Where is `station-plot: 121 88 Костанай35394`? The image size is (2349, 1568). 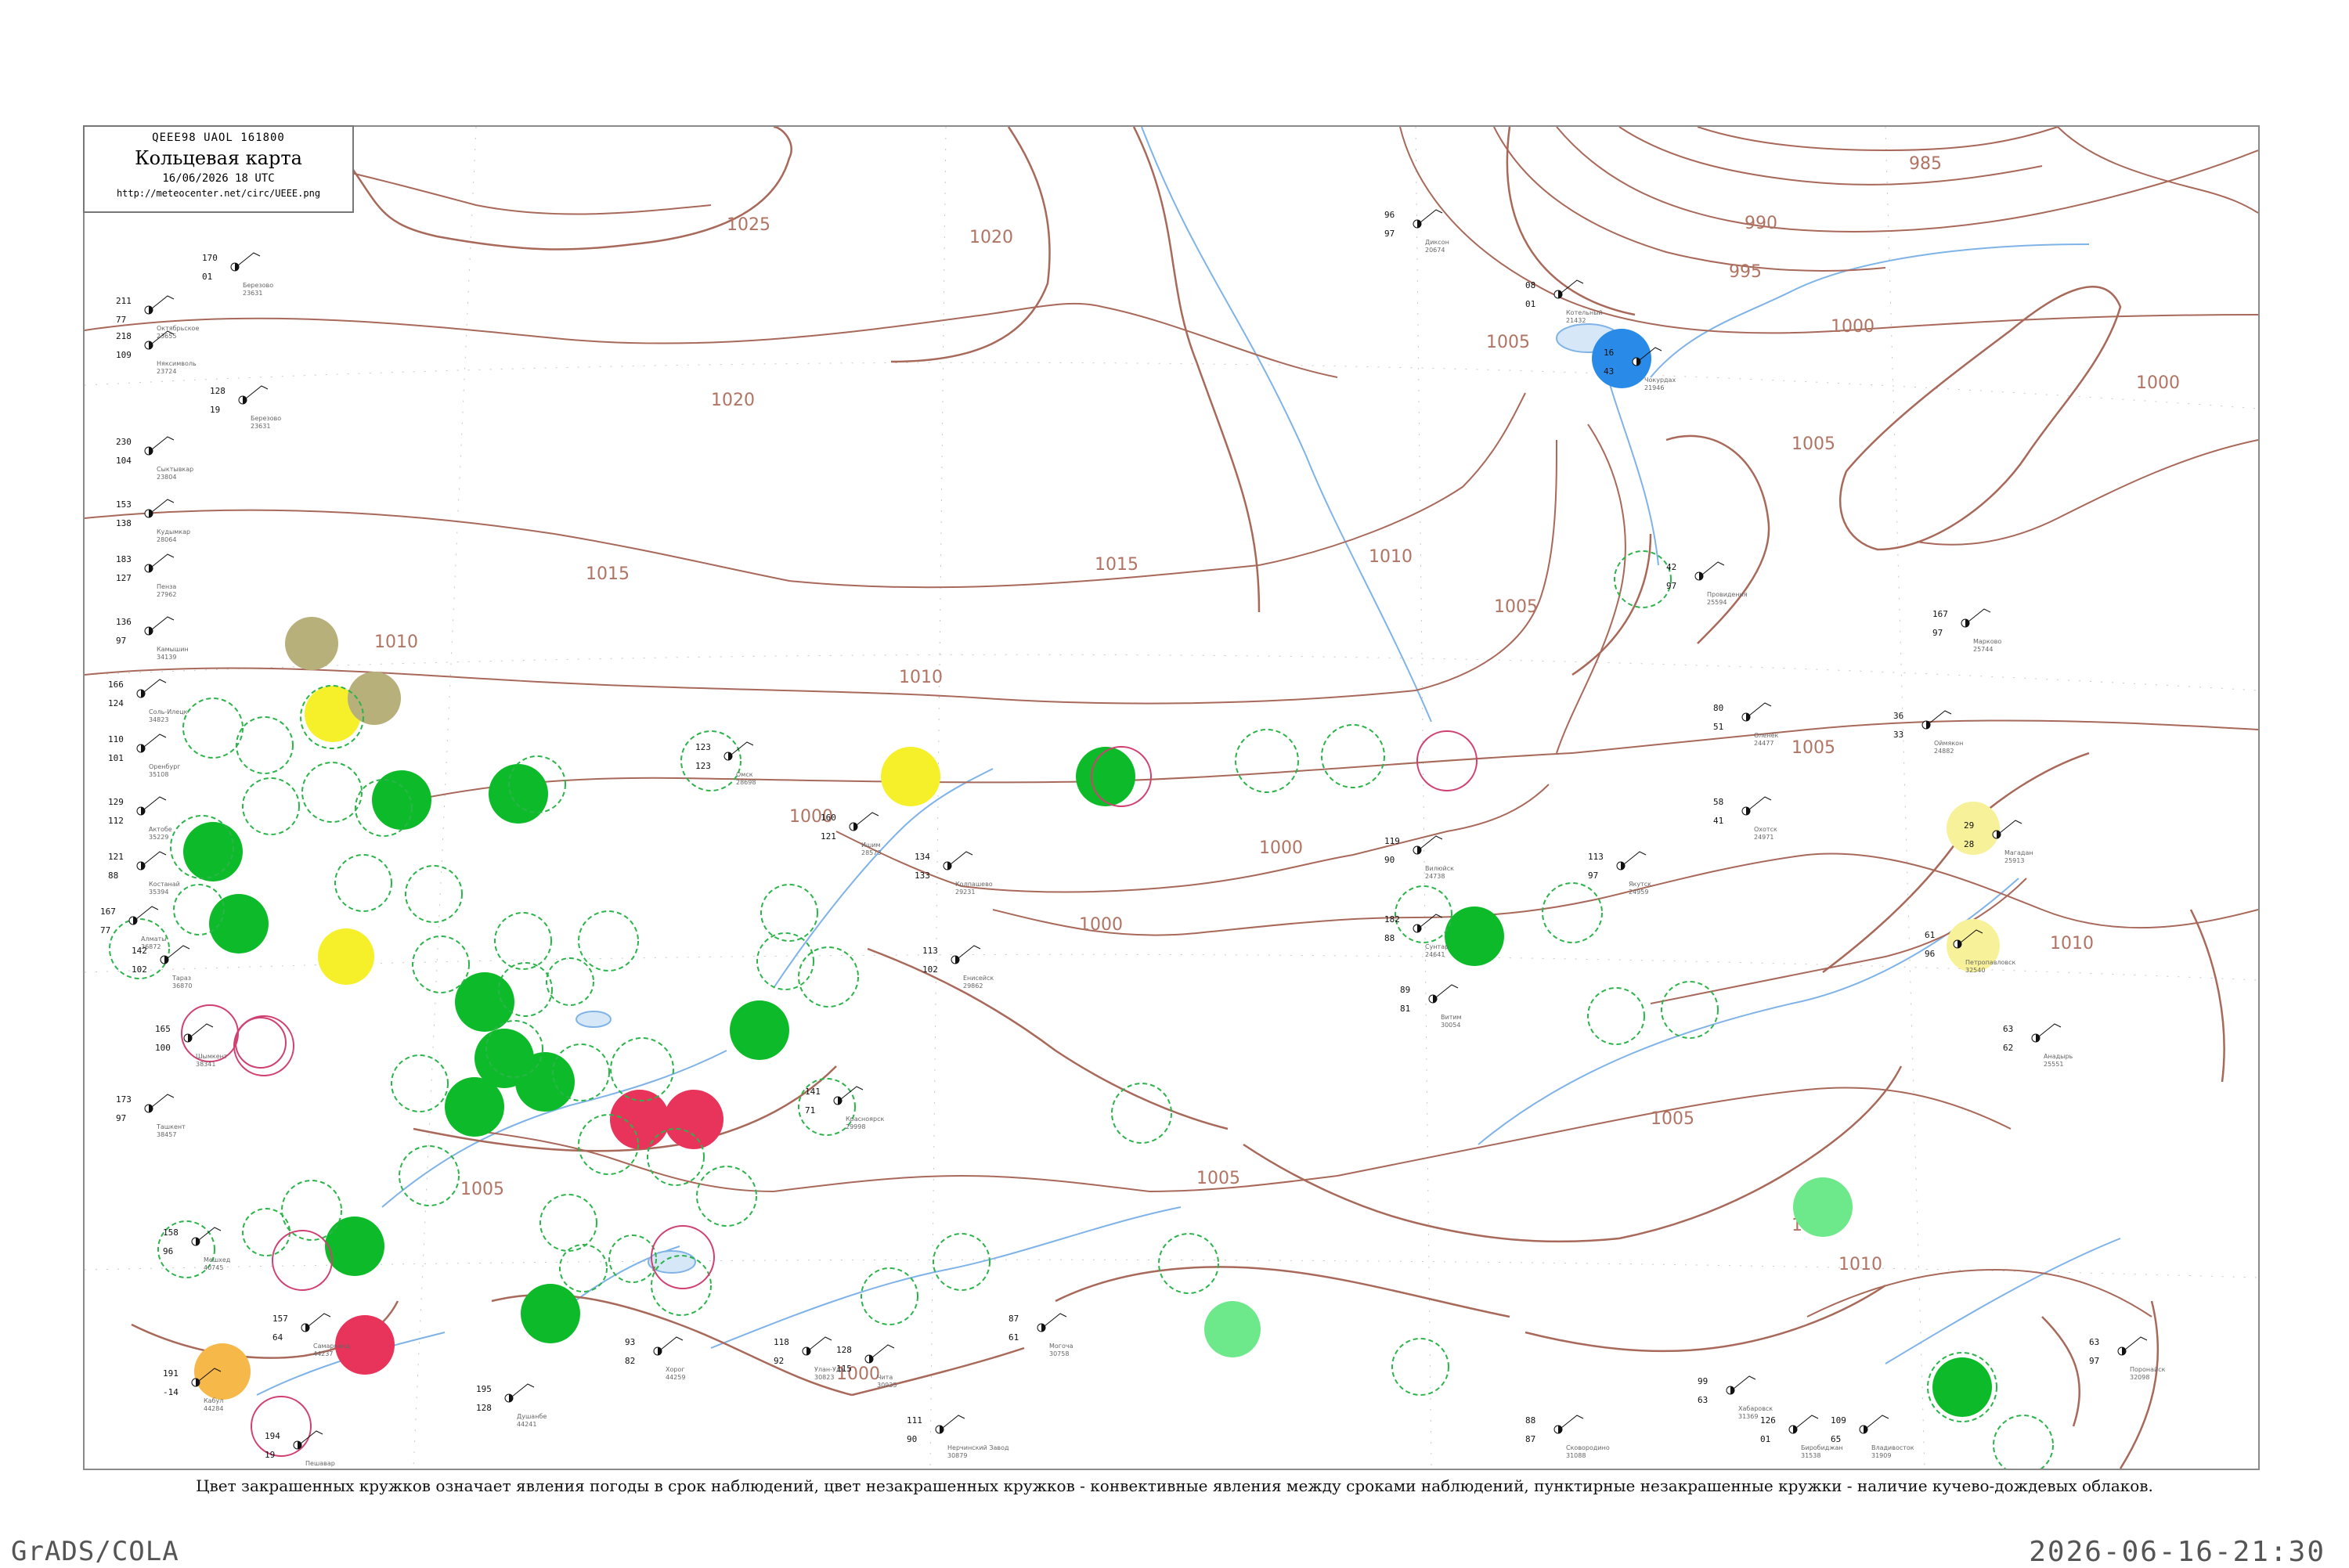
station-plot: 121 88 Костанай35394 is located at coordinates (144, 873).